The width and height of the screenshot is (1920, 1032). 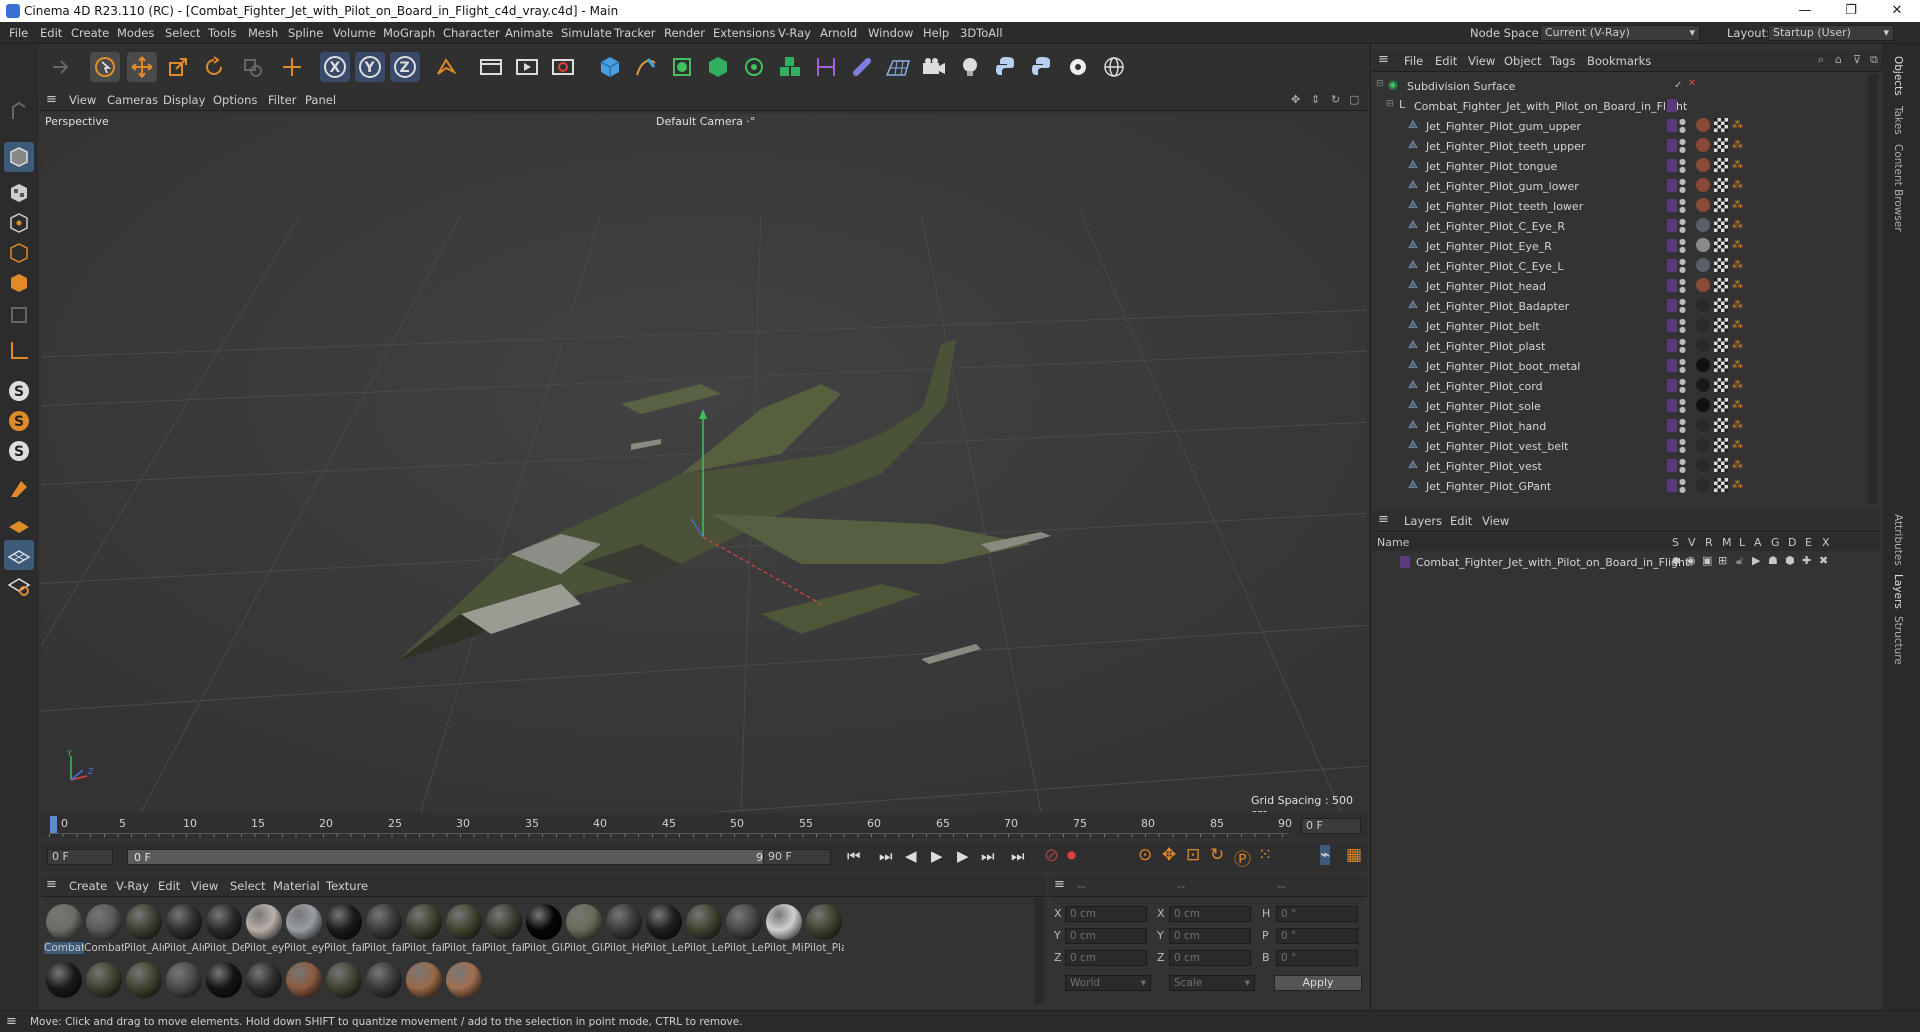 What do you see at coordinates (19, 451) in the screenshot?
I see `workplane-snap-icon: S` at bounding box center [19, 451].